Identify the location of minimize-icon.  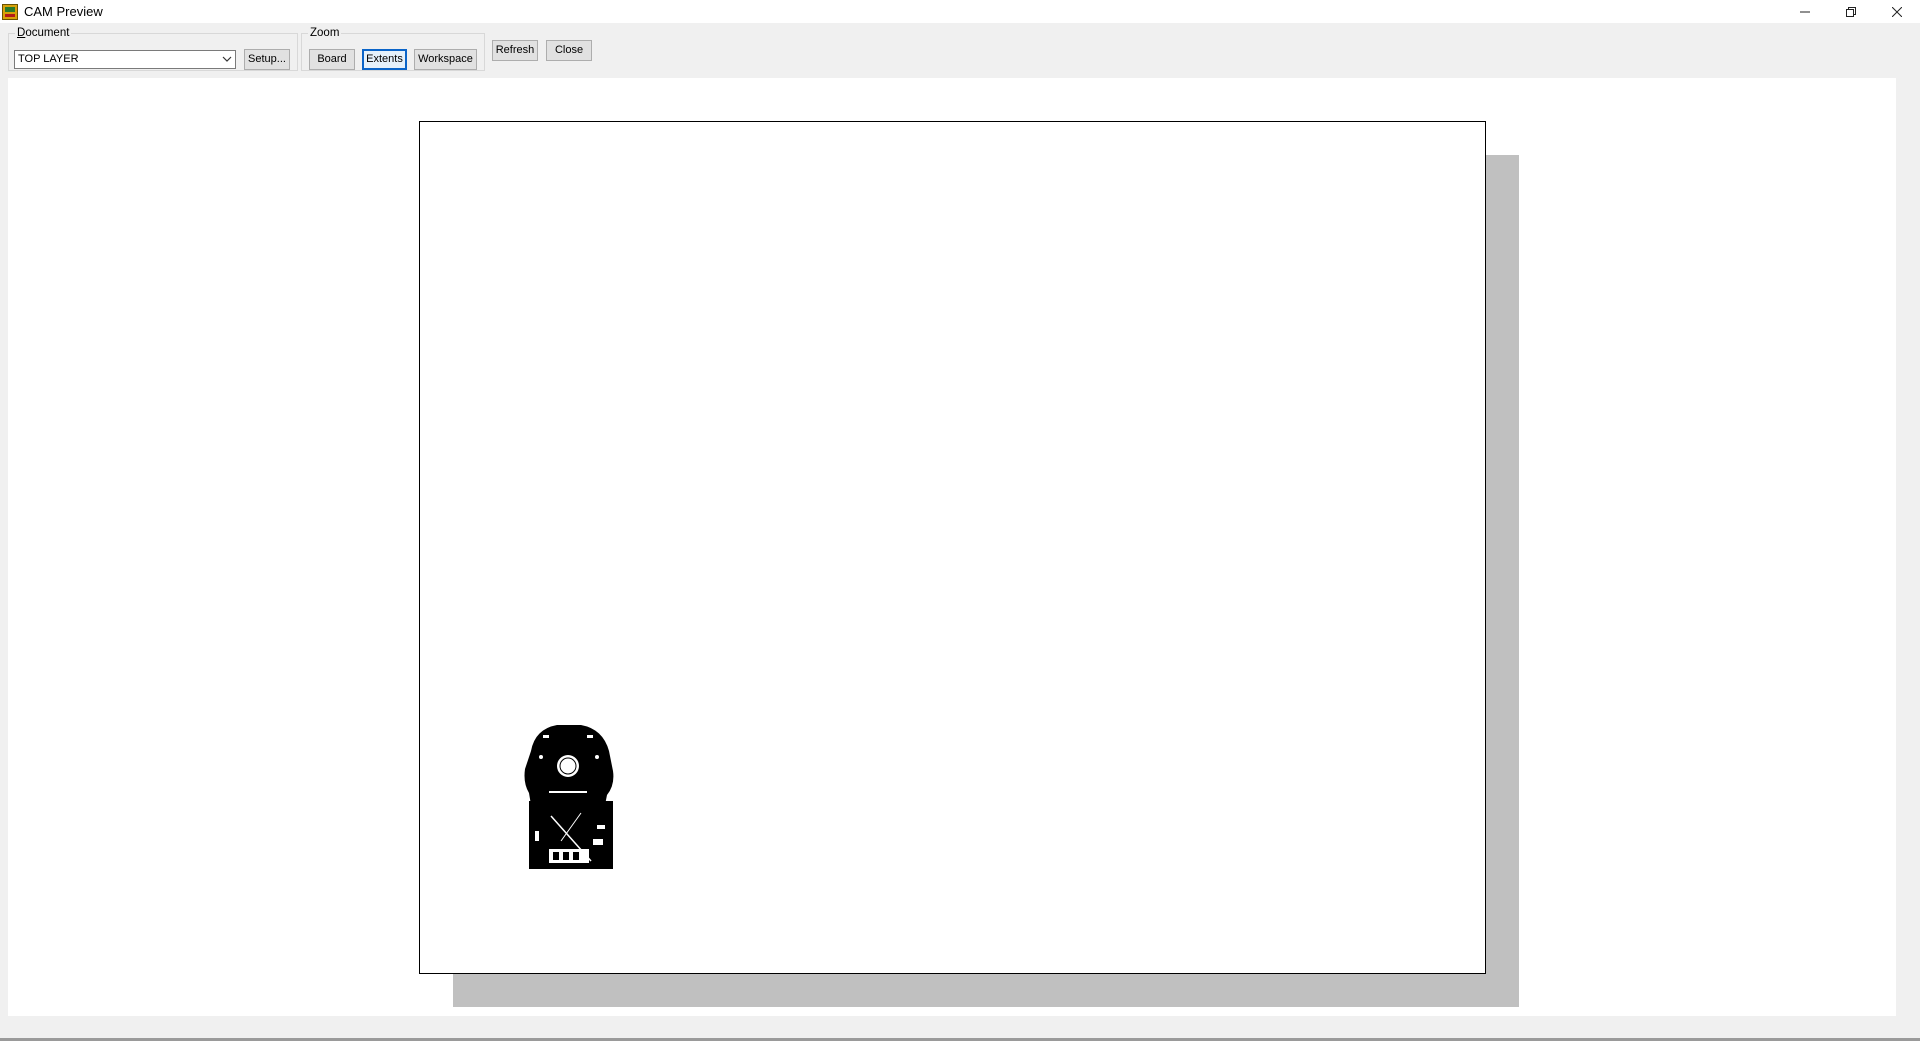
(1805, 11).